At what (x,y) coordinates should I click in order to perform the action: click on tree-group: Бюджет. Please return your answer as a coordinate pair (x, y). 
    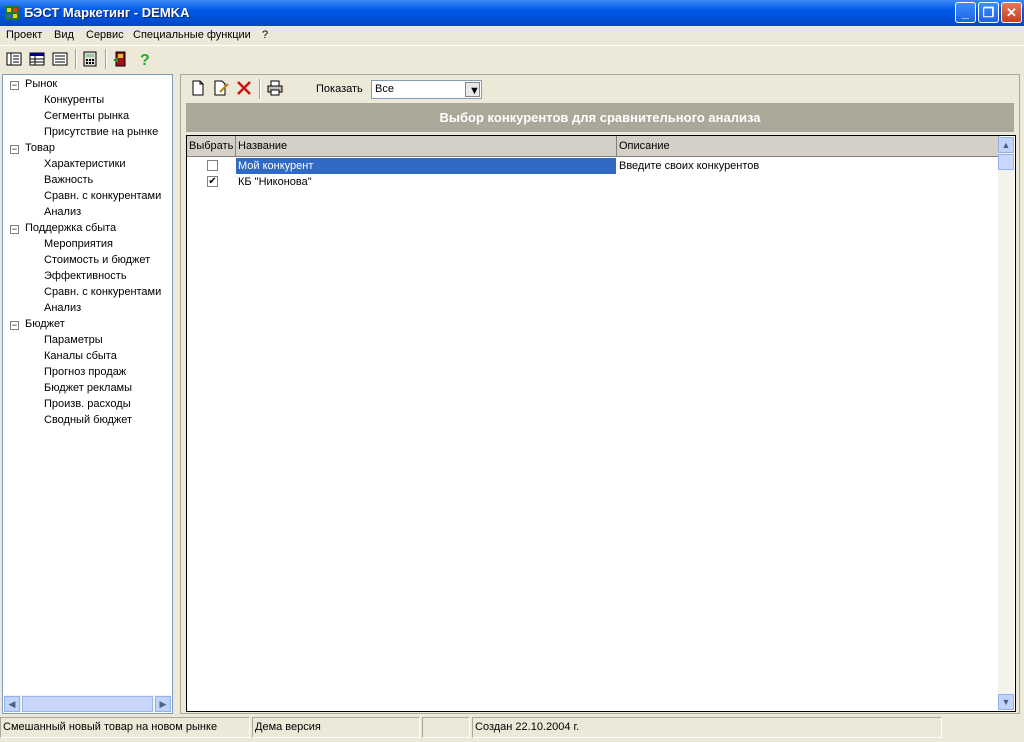
    Looking at the image, I should click on (45, 324).